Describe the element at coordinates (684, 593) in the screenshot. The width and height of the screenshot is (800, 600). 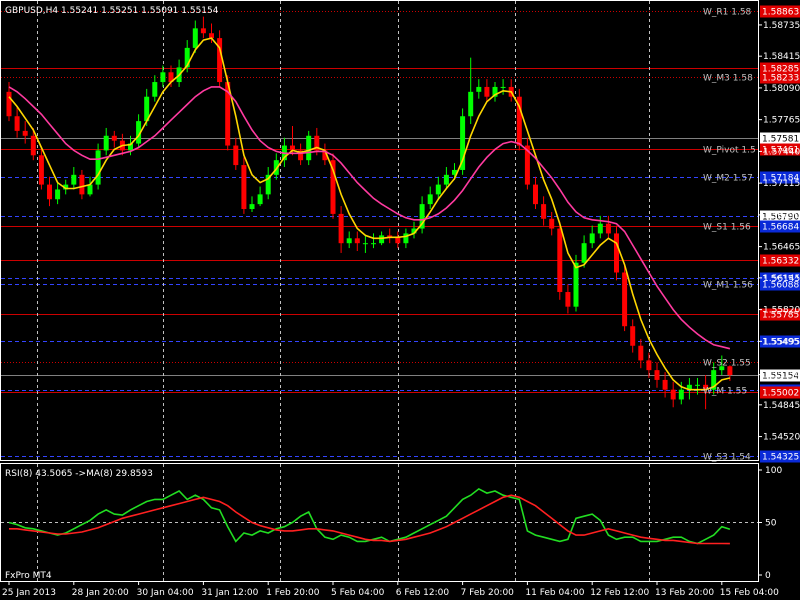
I see `time-label-10: 13 Feb 20:00` at that location.